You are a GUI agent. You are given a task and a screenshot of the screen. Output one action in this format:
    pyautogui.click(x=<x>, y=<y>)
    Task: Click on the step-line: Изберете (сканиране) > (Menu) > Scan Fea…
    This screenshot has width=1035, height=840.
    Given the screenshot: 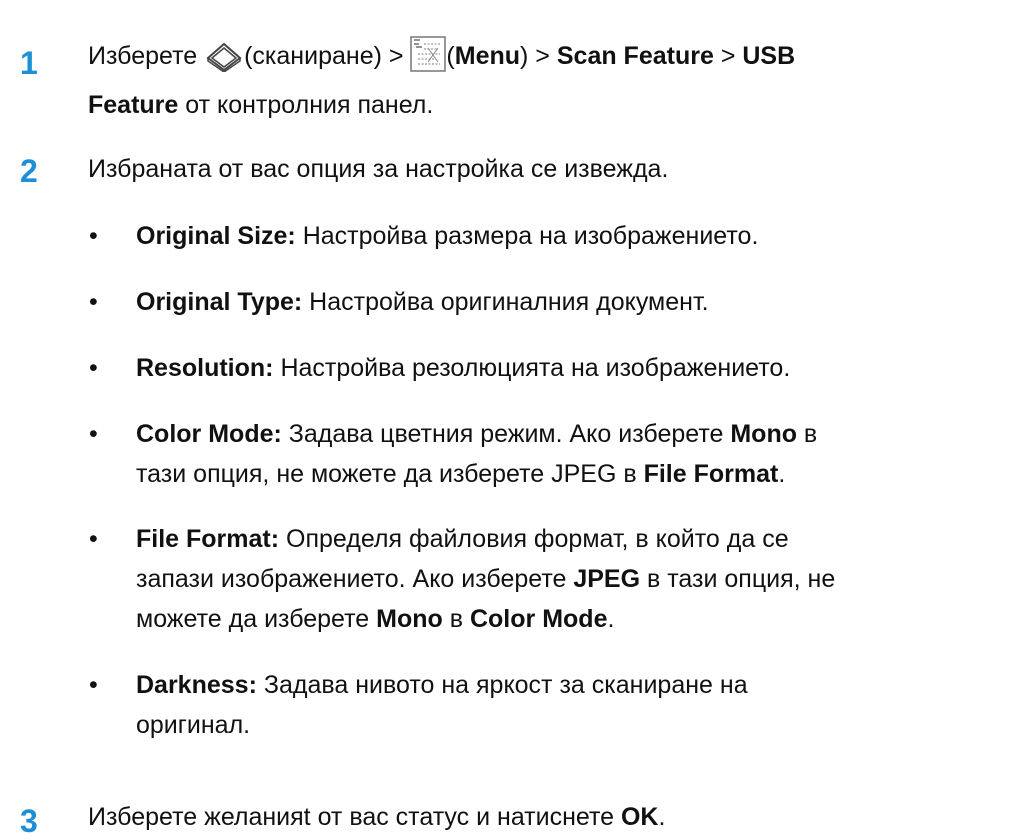 What is the action you would take?
    pyautogui.click(x=560, y=59)
    